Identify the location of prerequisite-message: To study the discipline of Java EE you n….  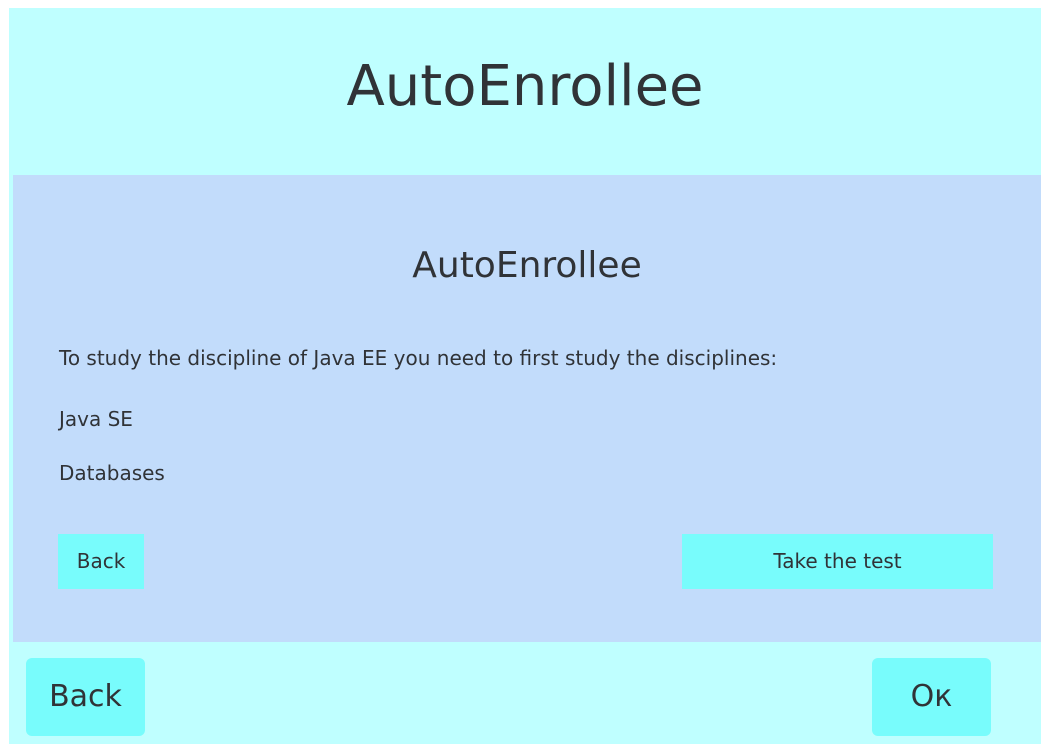
(418, 358).